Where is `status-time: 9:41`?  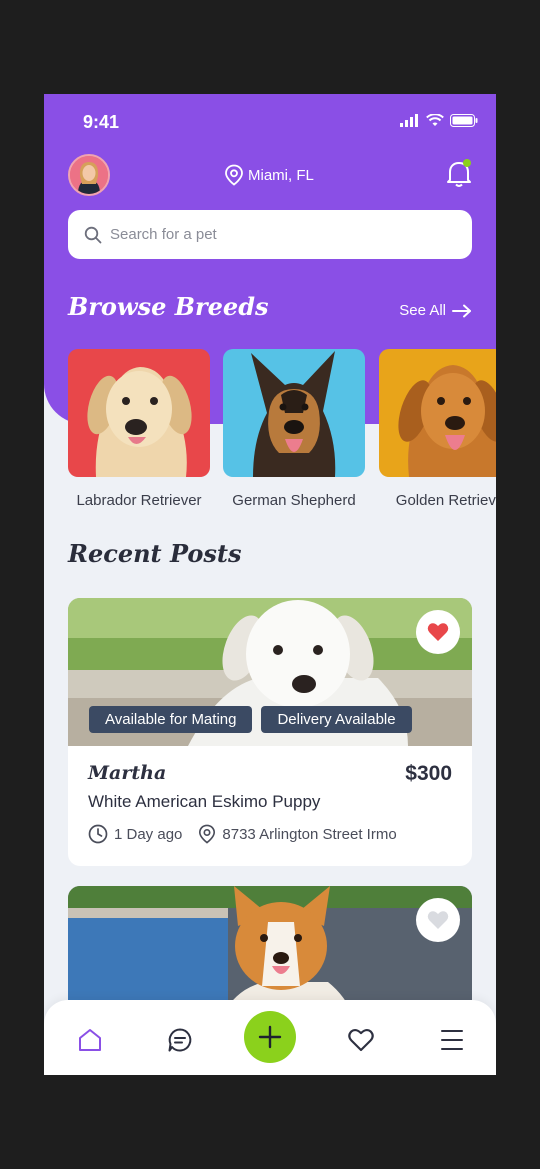 status-time: 9:41 is located at coordinates (101, 122).